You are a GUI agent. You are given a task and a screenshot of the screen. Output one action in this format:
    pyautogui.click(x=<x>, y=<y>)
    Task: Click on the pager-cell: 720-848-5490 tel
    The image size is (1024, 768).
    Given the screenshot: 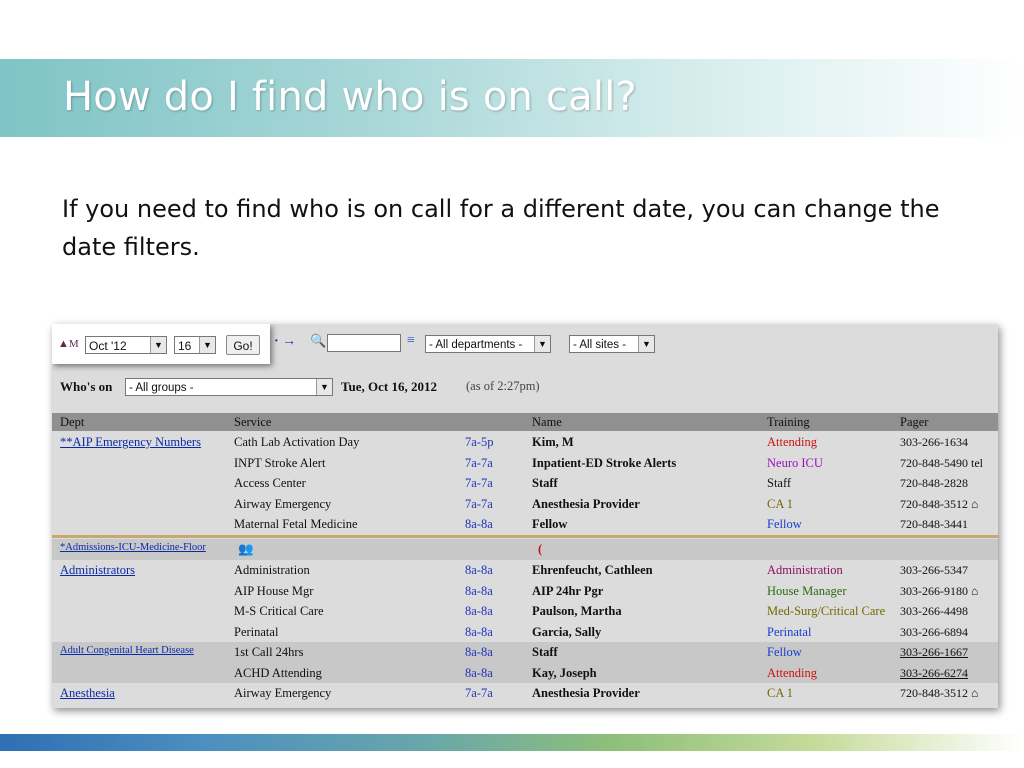 What is the action you would take?
    pyautogui.click(x=941, y=463)
    